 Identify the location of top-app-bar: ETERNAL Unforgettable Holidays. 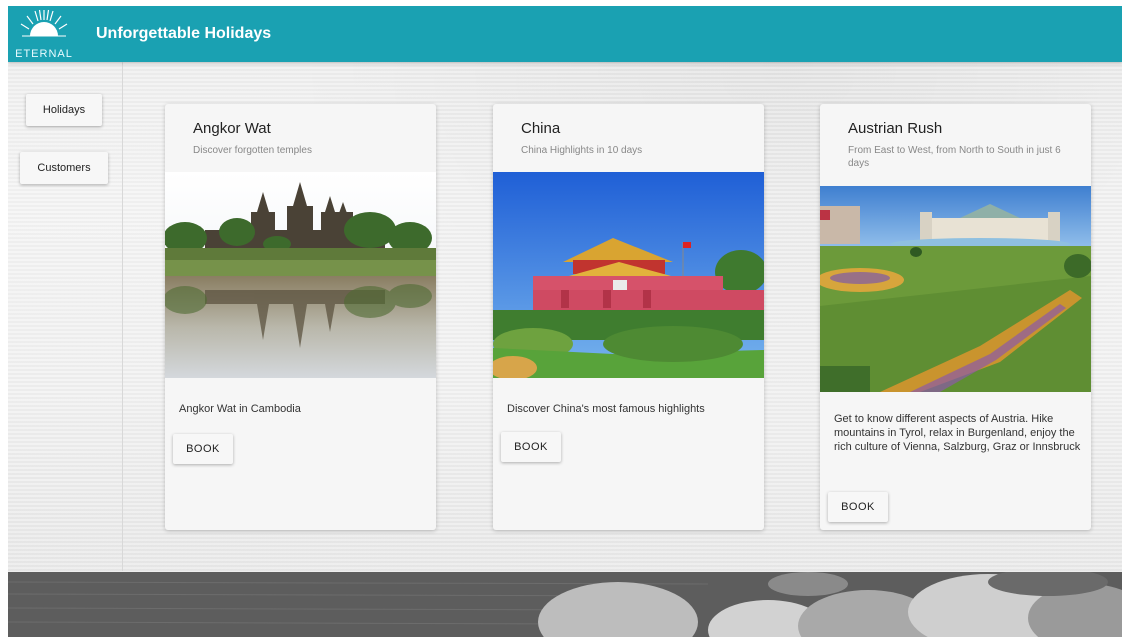
(565, 34).